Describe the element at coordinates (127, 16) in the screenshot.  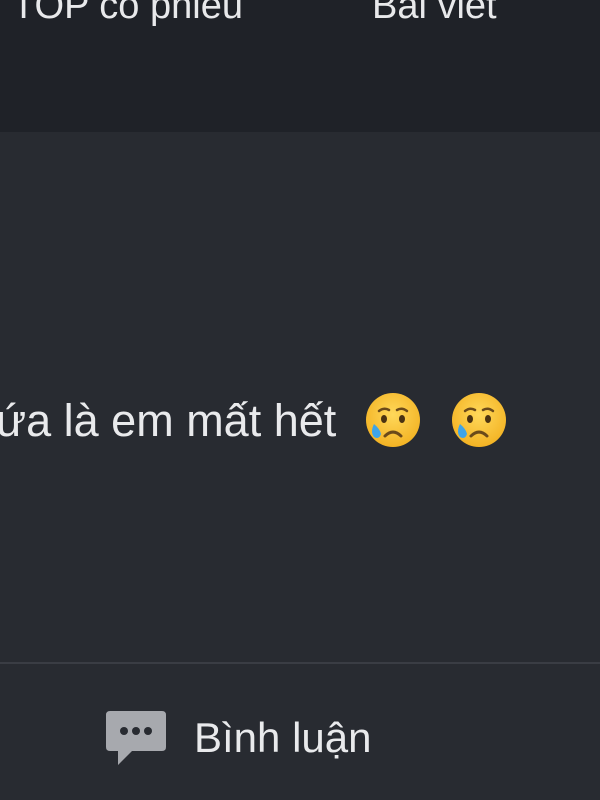
I see `tab-top-stocks: TOP cổ phiếu` at that location.